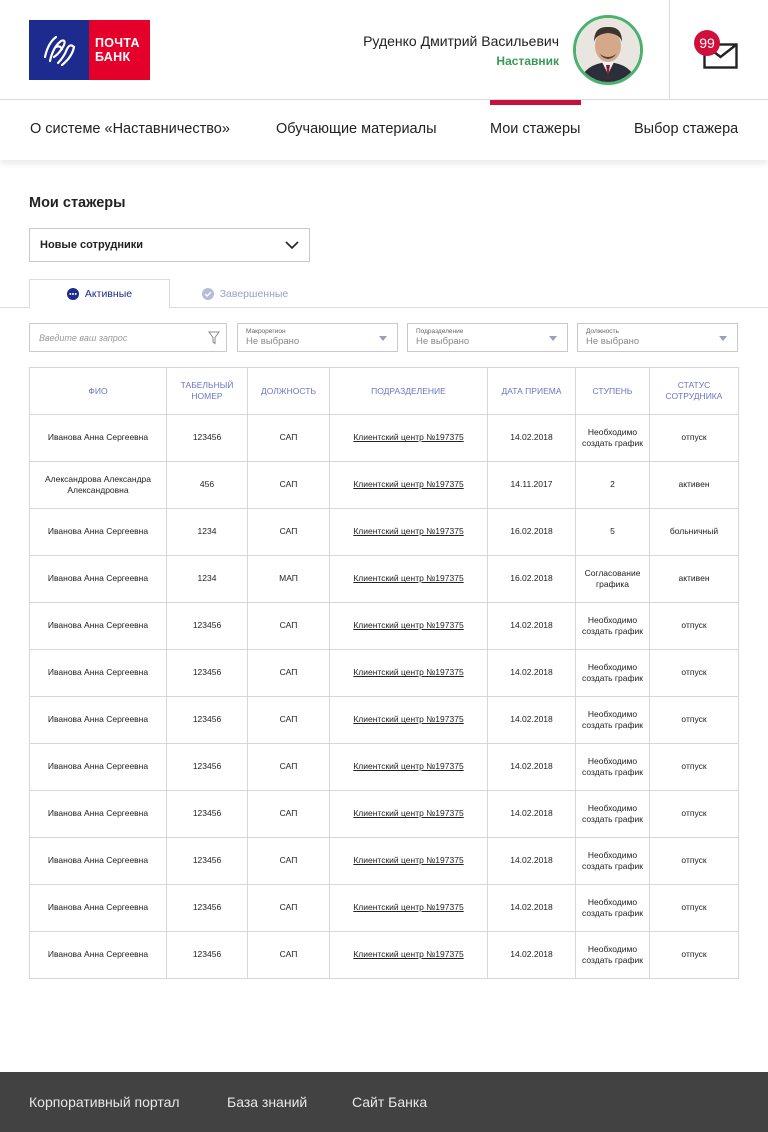 This screenshot has width=768, height=1132. Describe the element at coordinates (531, 485) in the screenshot. I see `cell-hire-date: 14.11.2017` at that location.